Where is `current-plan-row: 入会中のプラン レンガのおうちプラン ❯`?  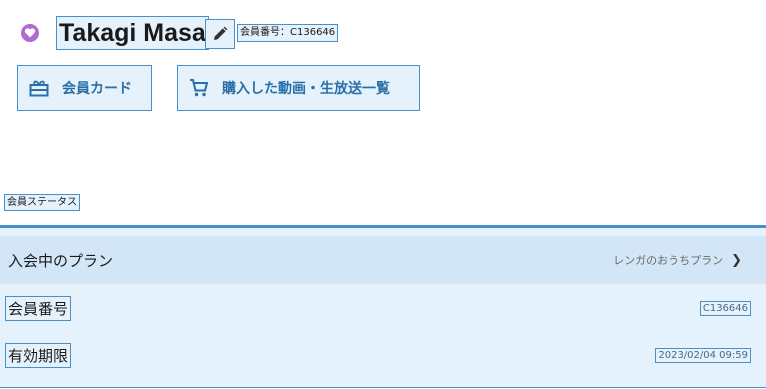 current-plan-row: 入会中のプラン レンガのおうちプラン ❯ is located at coordinates (383, 260).